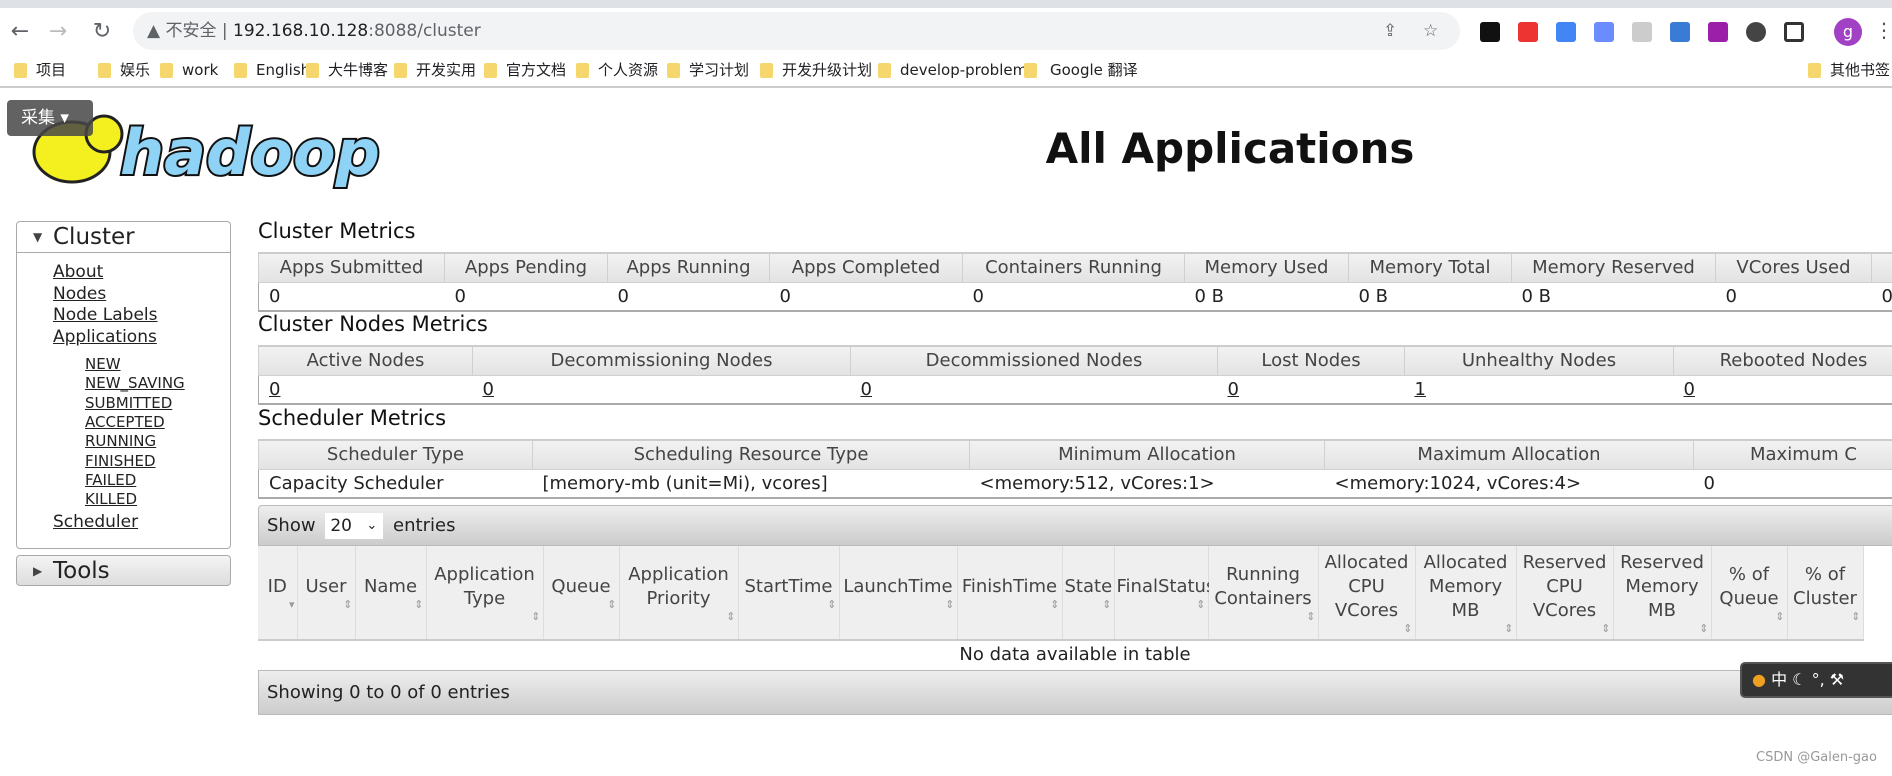  I want to click on column-header: Containers Running, so click(1073, 267).